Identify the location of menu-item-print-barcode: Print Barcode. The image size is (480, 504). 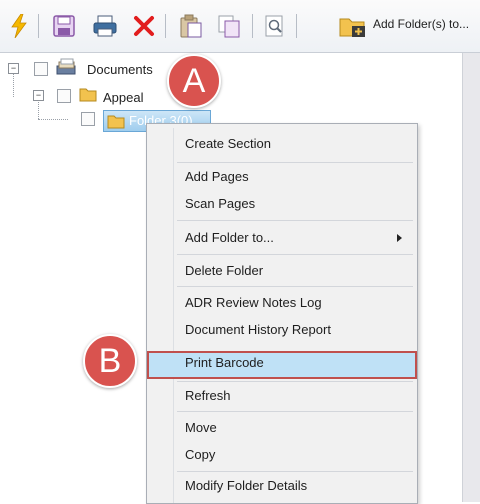
(224, 362).